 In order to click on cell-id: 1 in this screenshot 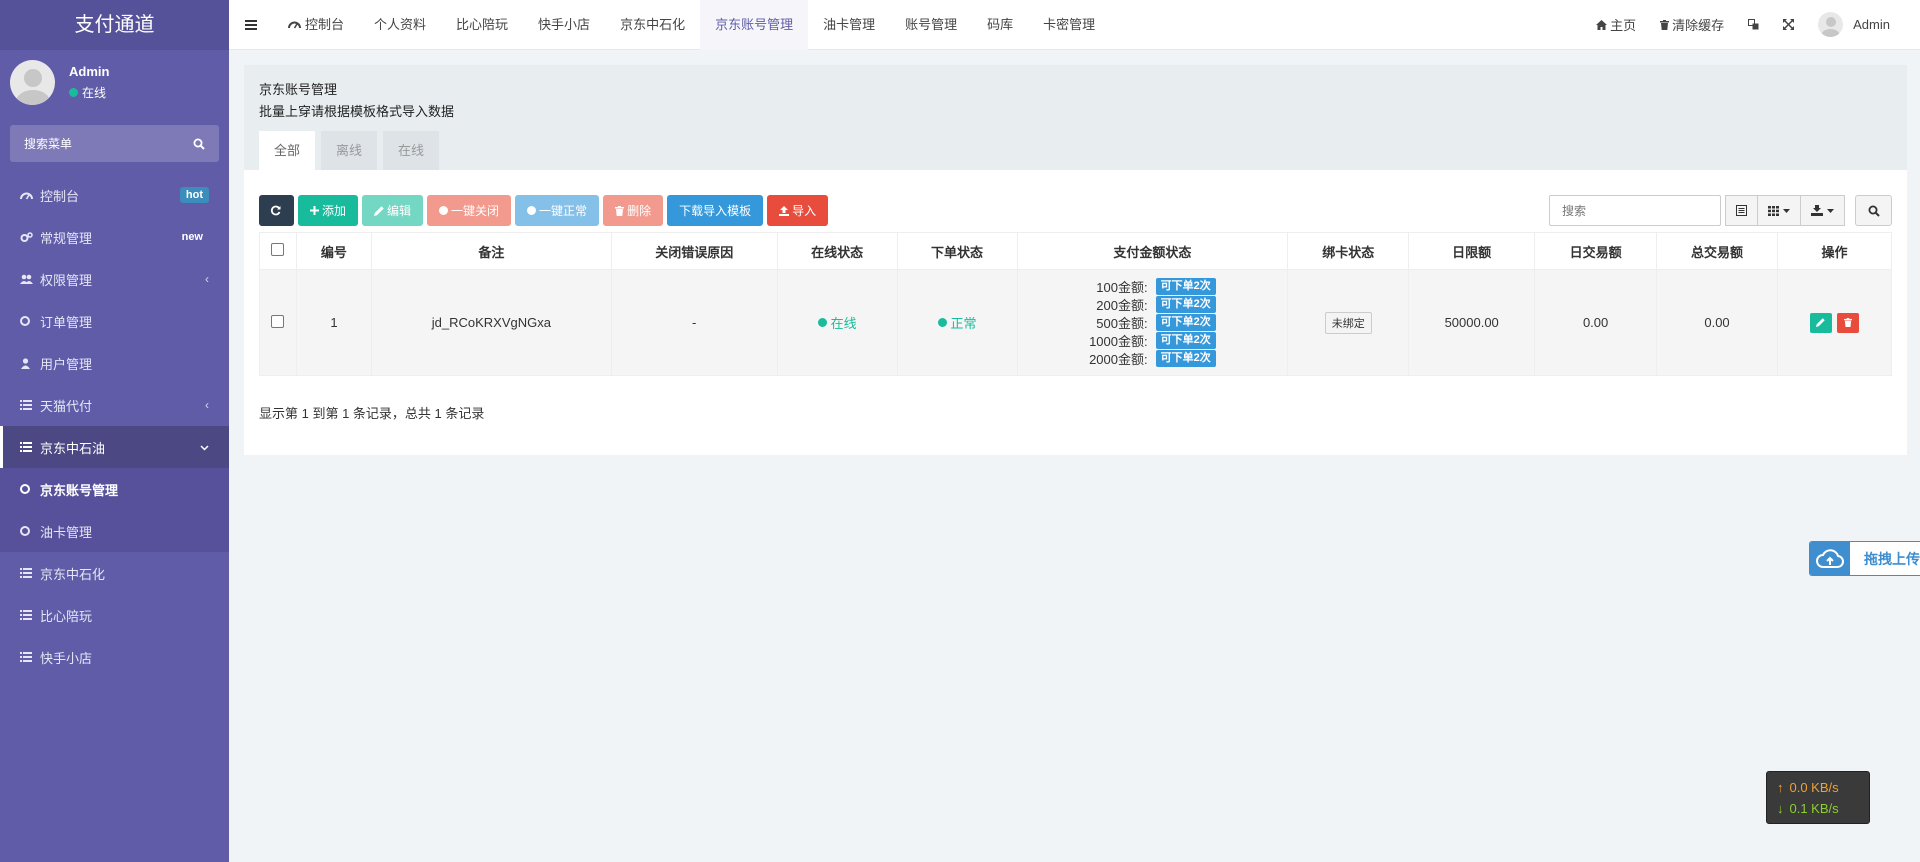, I will do `click(333, 322)`.